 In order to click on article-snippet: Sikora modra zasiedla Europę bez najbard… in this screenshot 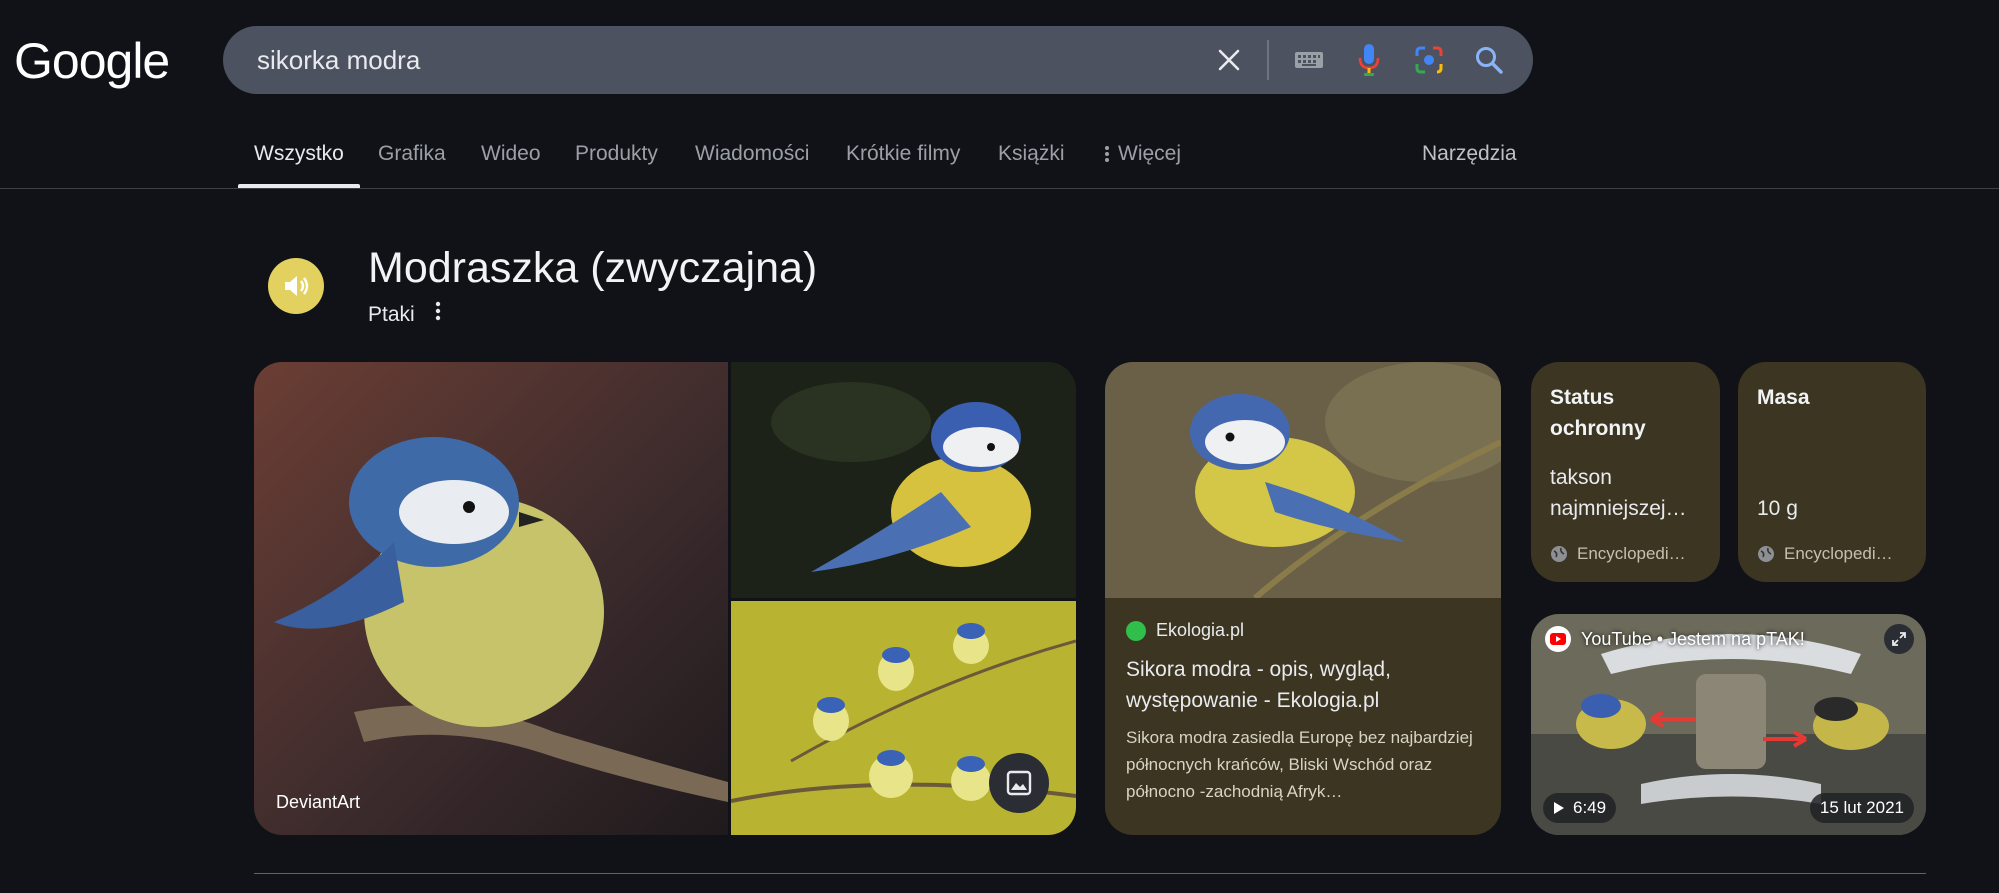, I will do `click(1299, 764)`.